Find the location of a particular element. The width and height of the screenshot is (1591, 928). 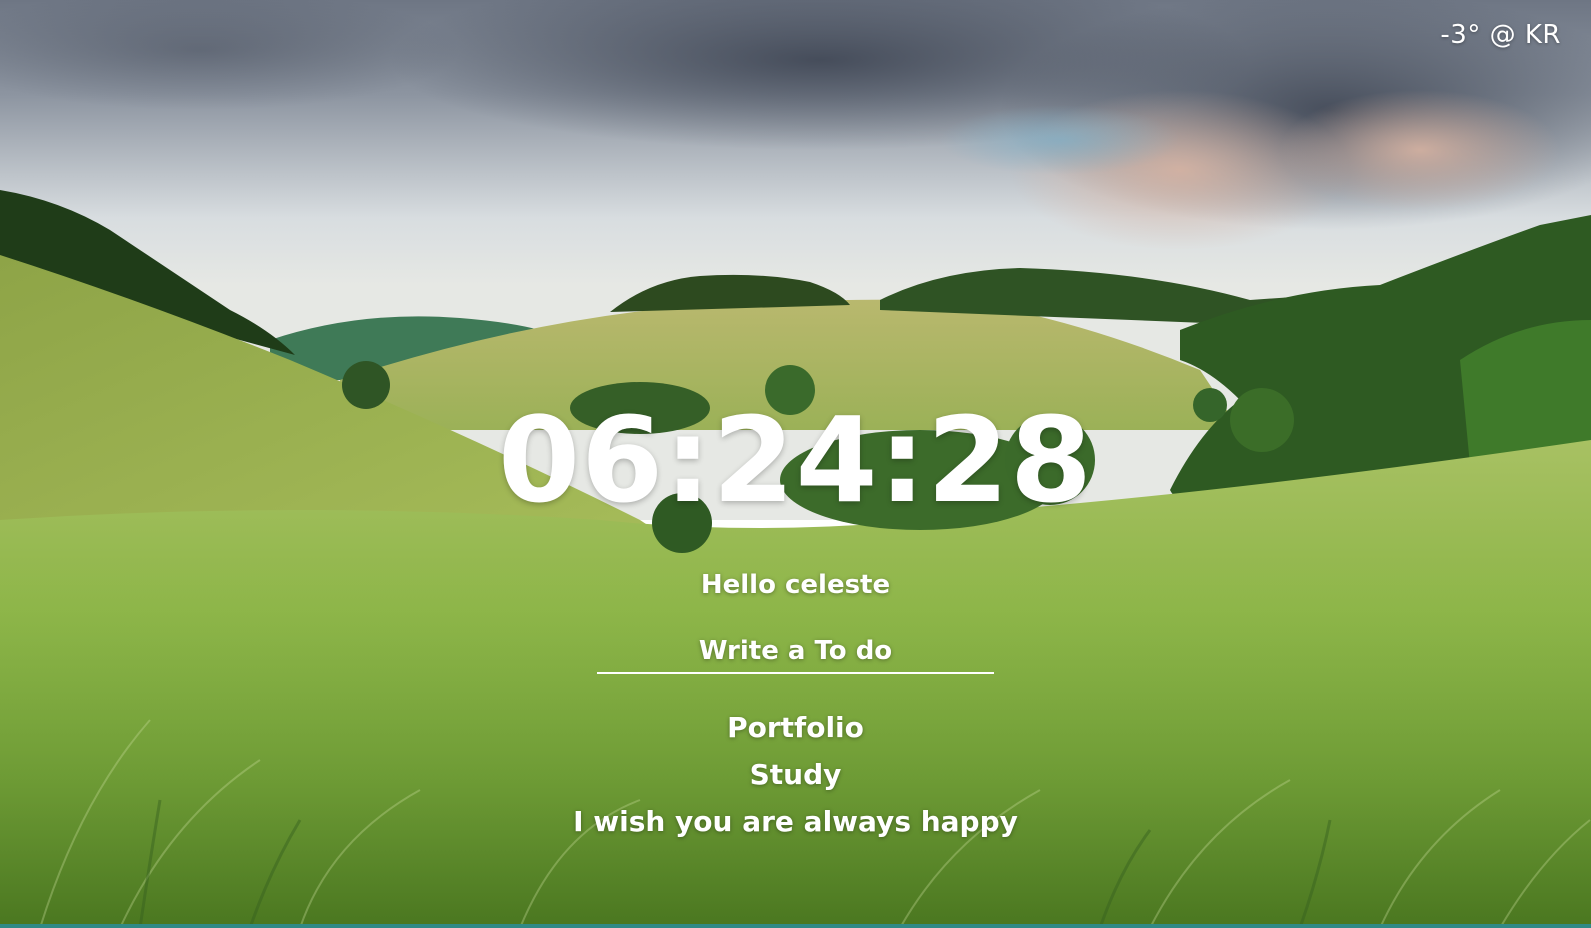

todo-item: Study is located at coordinates (795, 774).